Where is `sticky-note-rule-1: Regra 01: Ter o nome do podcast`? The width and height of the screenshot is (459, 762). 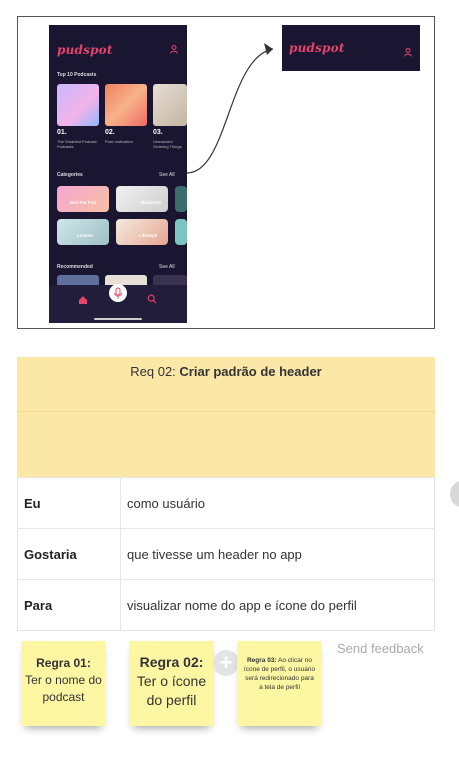 sticky-note-rule-1: Regra 01: Ter o nome do podcast is located at coordinates (63, 683).